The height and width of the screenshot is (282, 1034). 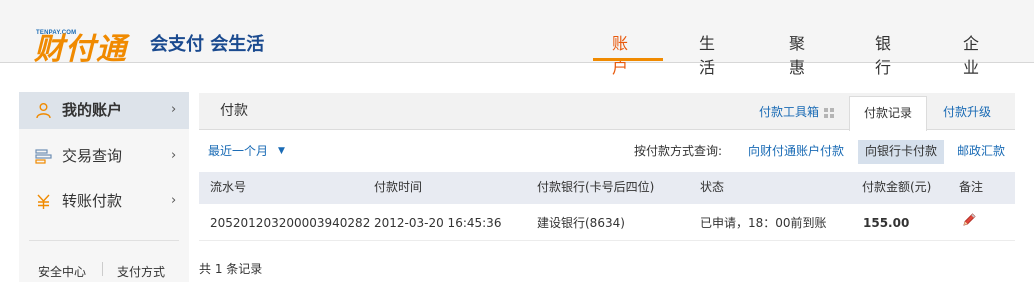 I want to click on nav-item-business: 企业, so click(x=971, y=54).